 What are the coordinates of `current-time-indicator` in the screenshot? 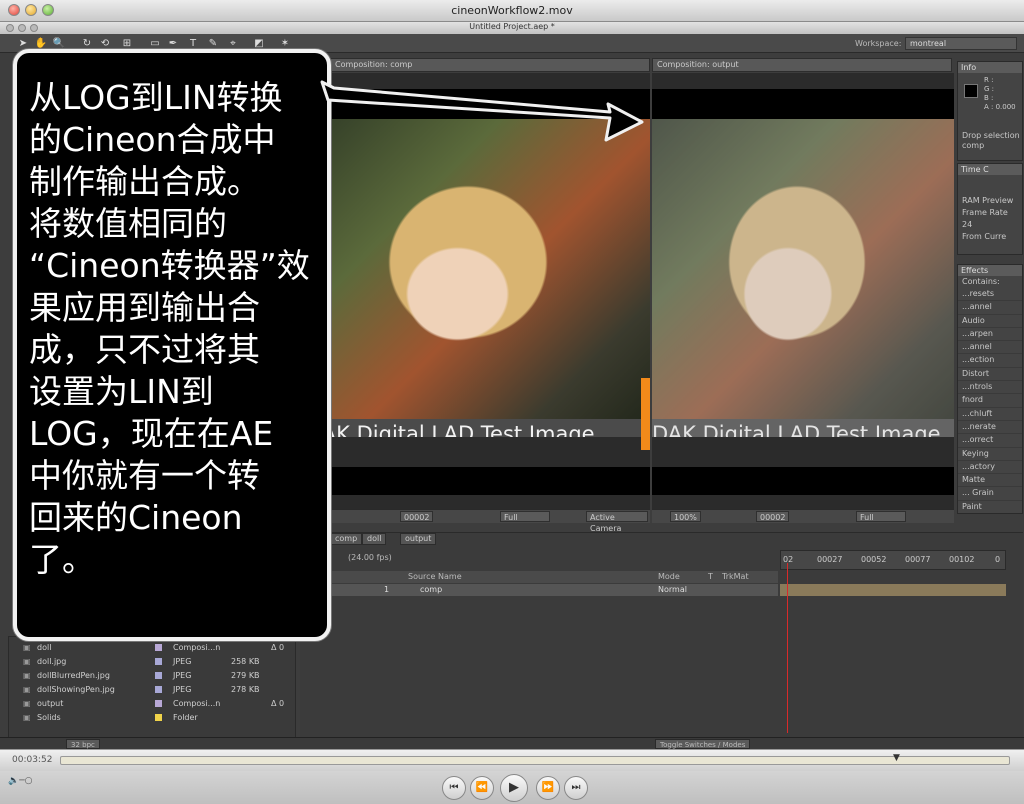 It's located at (787, 648).